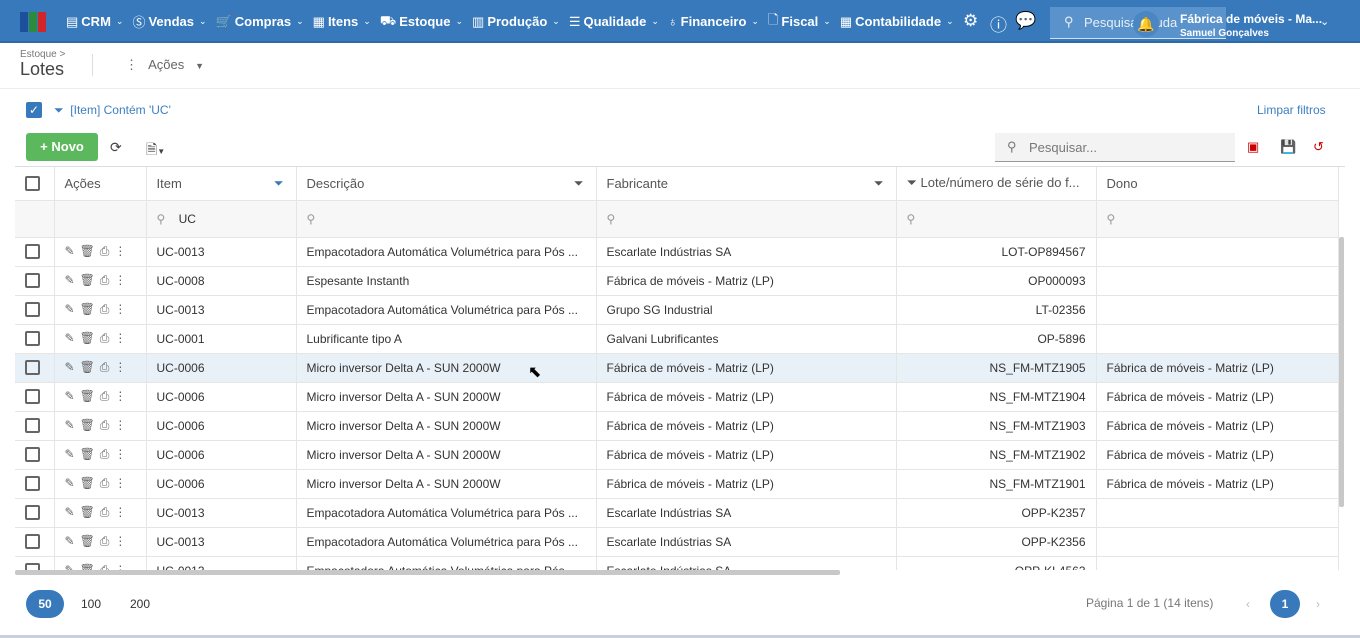 The image size is (1360, 638). I want to click on column-chooser-icon: ▣, so click(1253, 147).